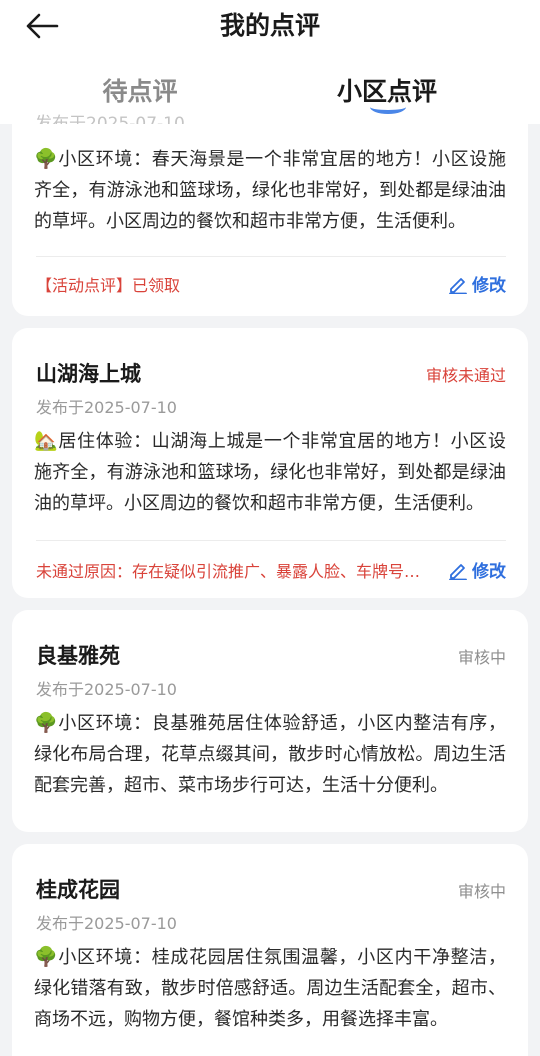 The image size is (540, 1056). Describe the element at coordinates (46, 441) in the screenshot. I see `house-icon: 🏡` at that location.